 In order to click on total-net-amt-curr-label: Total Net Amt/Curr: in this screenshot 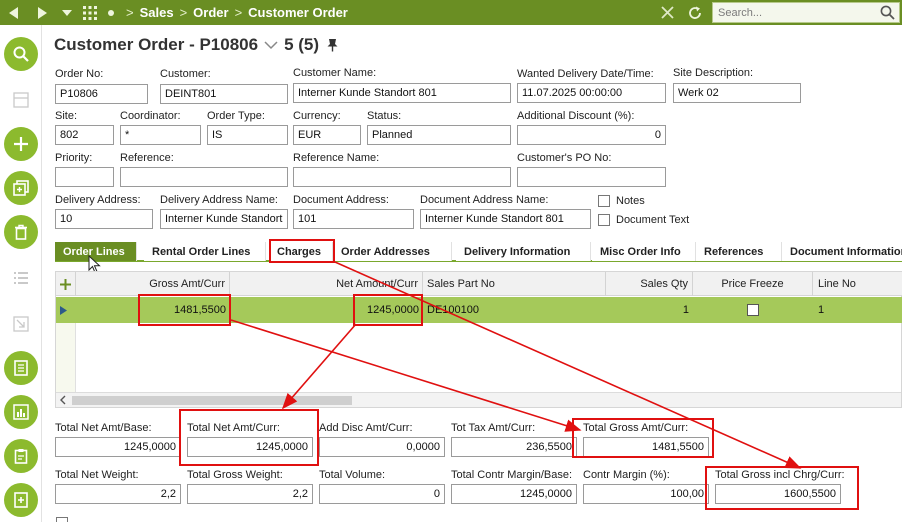, I will do `click(233, 428)`.